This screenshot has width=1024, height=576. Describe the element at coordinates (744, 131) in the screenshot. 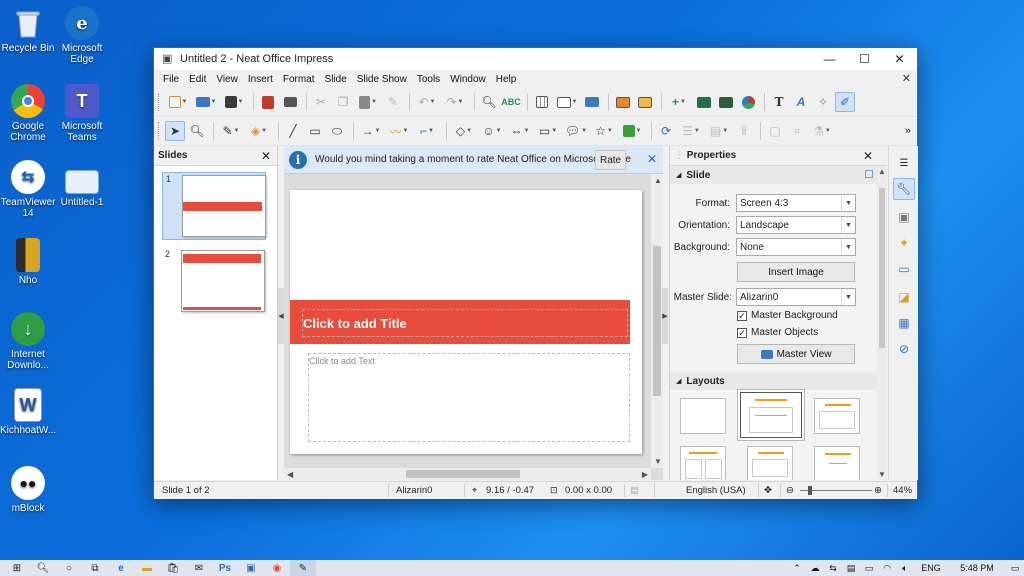

I see `distribute-icon: ⫴` at that location.